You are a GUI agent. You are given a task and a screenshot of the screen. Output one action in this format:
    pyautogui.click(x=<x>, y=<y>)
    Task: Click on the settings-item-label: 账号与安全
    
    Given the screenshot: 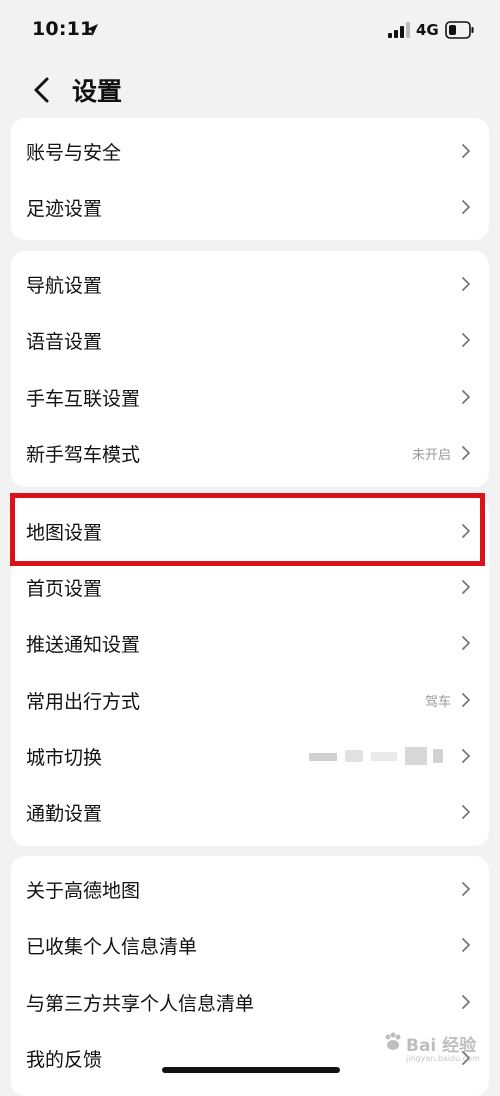 What is the action you would take?
    pyautogui.click(x=74, y=152)
    